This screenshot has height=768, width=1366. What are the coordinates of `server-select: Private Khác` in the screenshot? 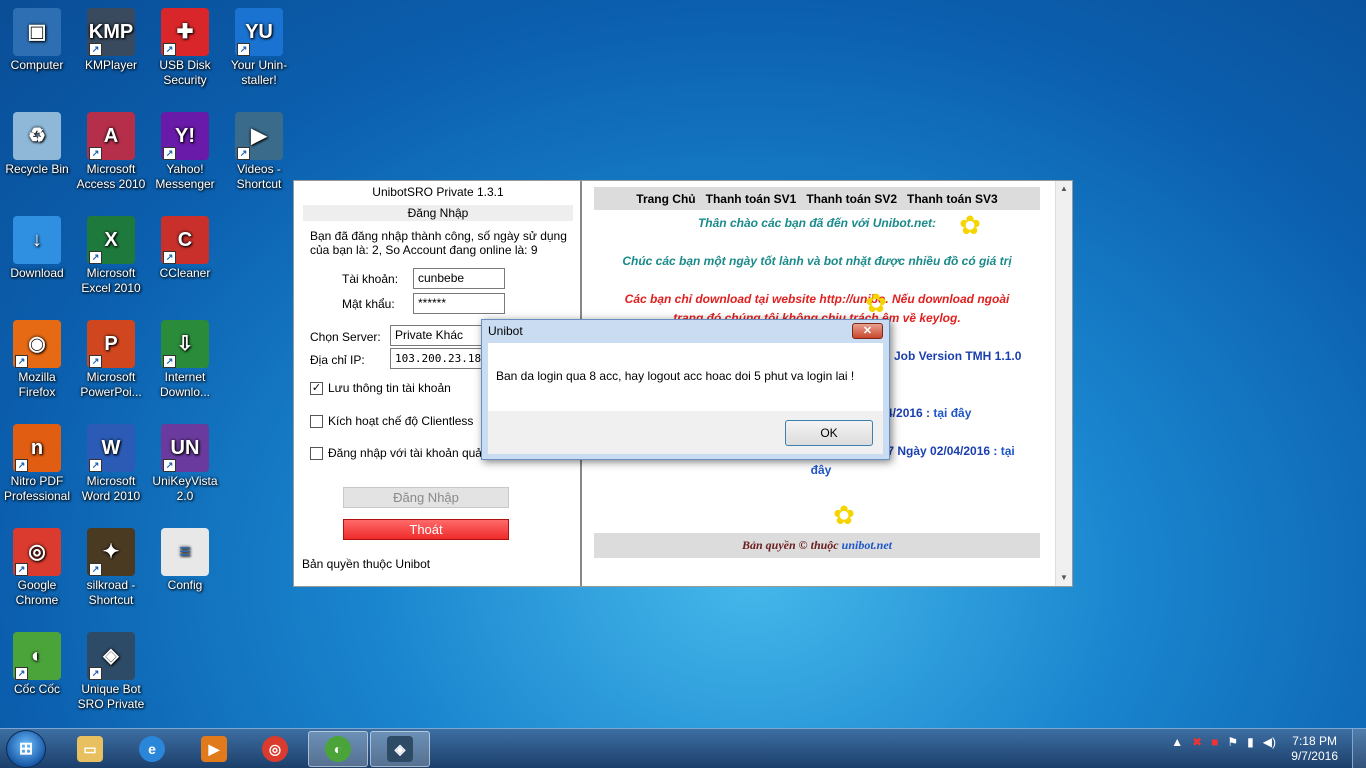 It's located at (438, 335).